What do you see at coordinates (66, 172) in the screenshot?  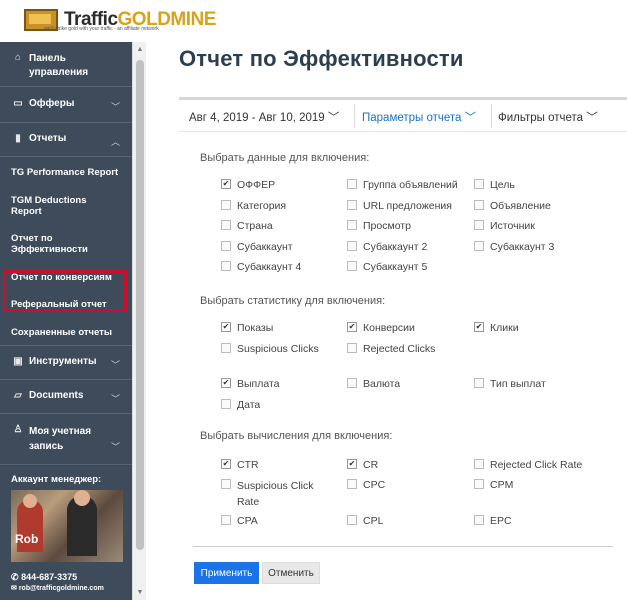 I see `sidebar-subitem-tg-performance: TG Performance Report` at bounding box center [66, 172].